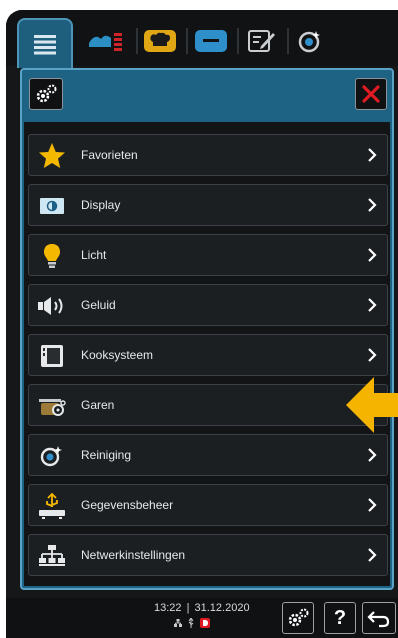  I want to click on panel-header, so click(207, 96).